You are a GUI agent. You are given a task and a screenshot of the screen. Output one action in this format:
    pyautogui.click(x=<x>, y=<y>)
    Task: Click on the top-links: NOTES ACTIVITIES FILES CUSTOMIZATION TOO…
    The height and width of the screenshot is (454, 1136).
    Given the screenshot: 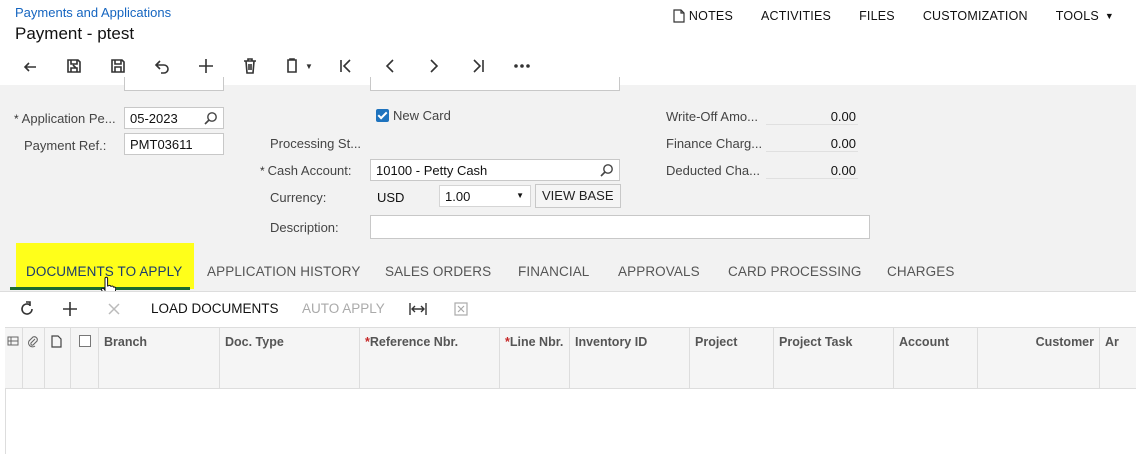 What is the action you would take?
    pyautogui.click(x=893, y=16)
    